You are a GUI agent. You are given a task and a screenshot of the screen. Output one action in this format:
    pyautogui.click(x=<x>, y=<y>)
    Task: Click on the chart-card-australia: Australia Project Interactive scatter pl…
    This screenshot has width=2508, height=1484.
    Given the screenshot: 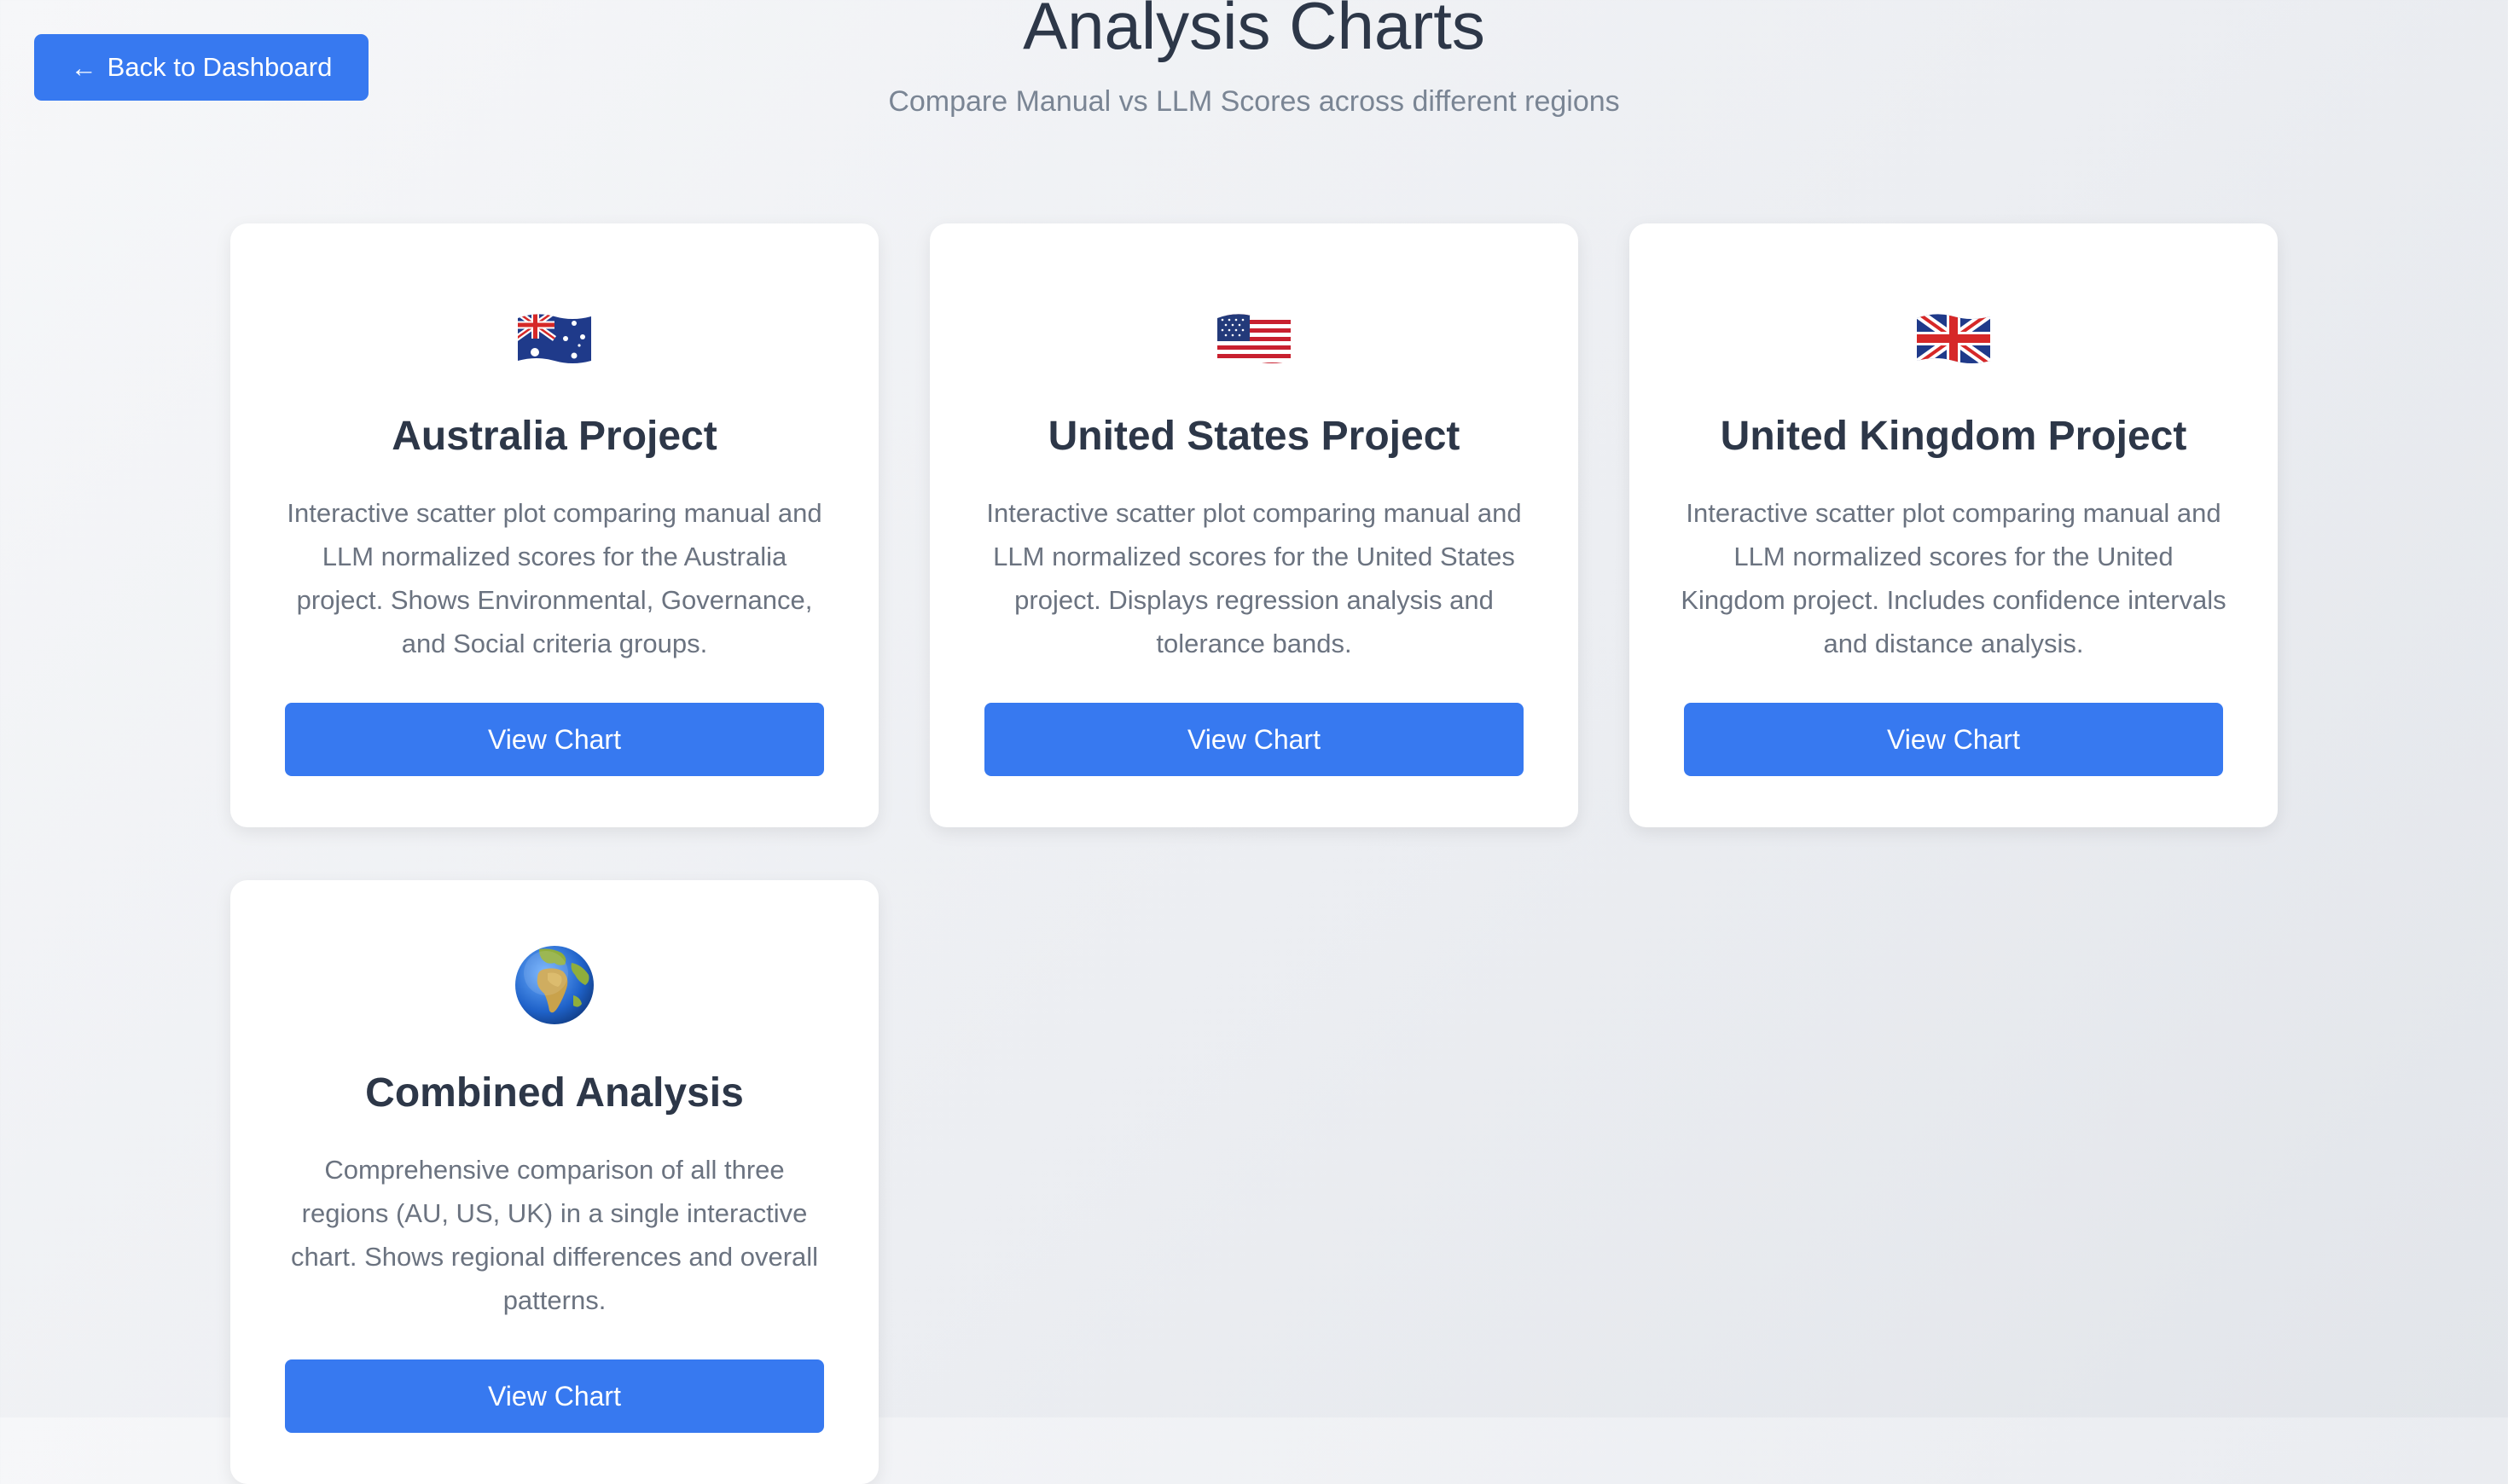 What is the action you would take?
    pyautogui.click(x=554, y=525)
    